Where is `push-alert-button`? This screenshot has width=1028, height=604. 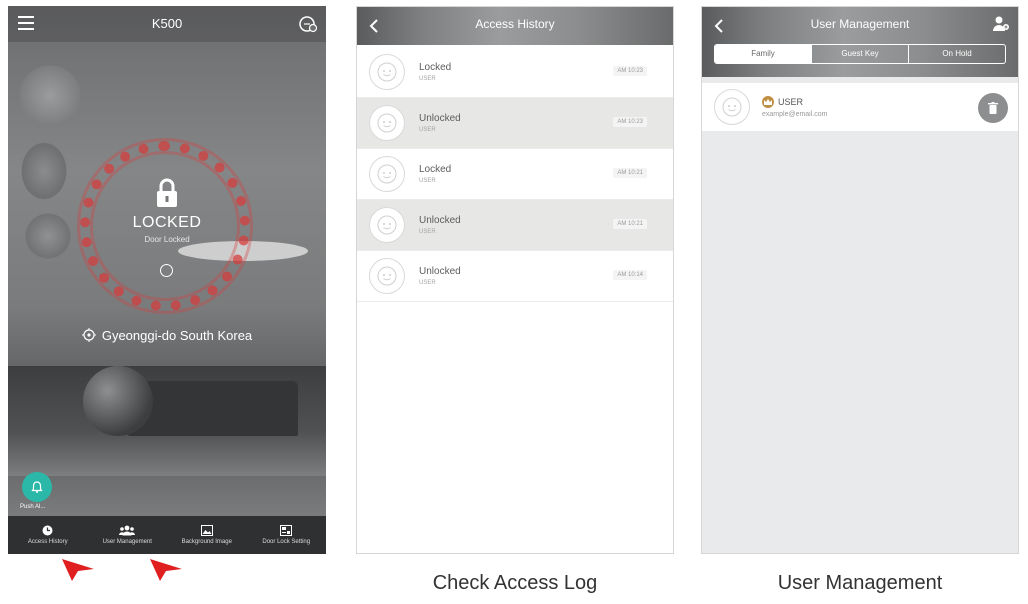 push-alert-button is located at coordinates (37, 487).